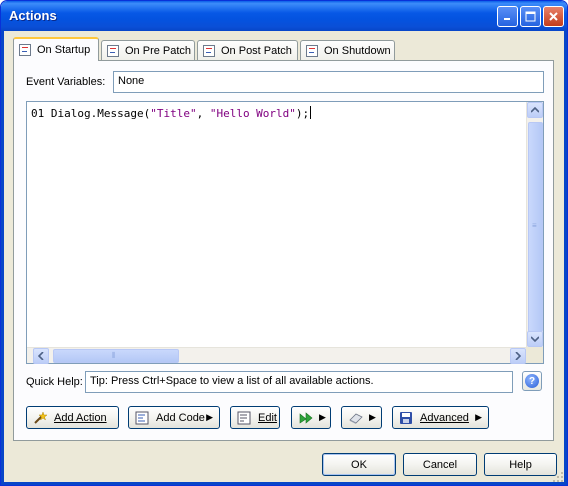 The height and width of the screenshot is (486, 568). I want to click on add-action-button: Add Action, so click(72, 417).